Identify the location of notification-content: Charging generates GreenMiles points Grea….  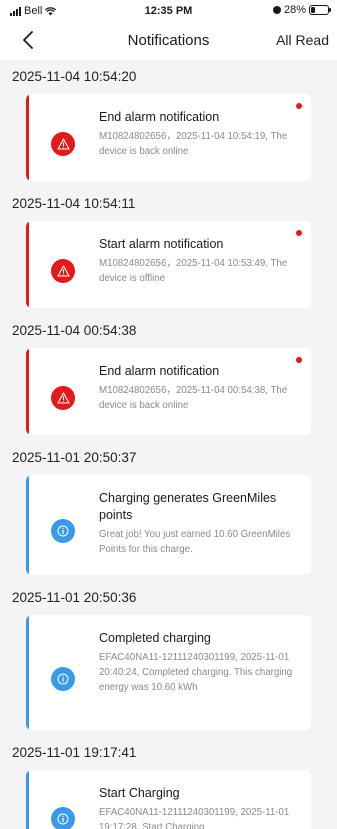
(168, 516).